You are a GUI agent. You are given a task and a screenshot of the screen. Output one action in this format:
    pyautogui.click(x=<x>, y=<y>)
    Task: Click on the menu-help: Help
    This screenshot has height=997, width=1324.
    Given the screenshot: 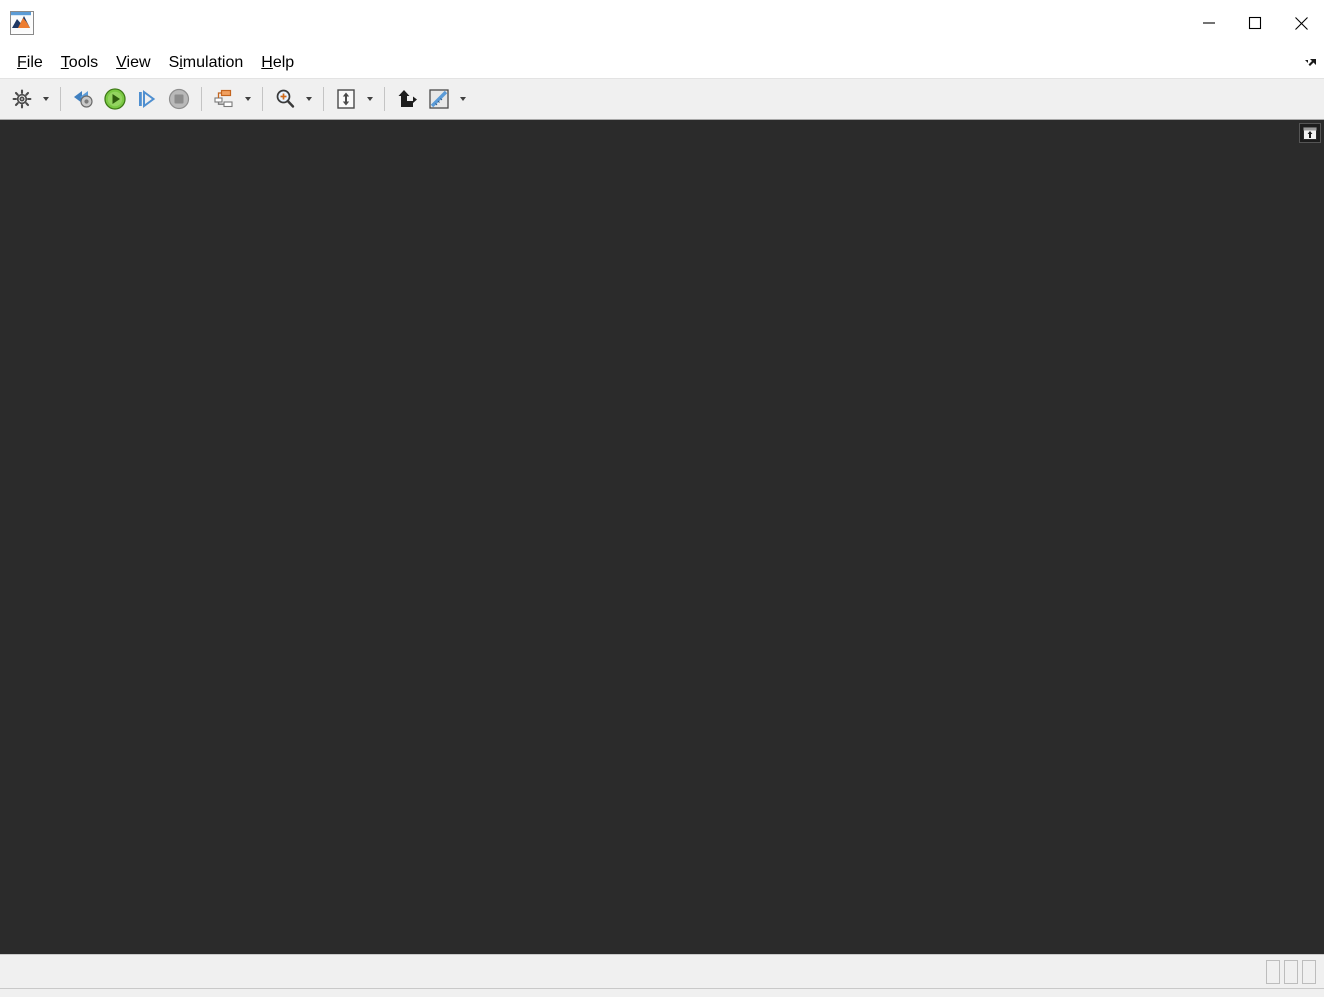 What is the action you would take?
    pyautogui.click(x=277, y=63)
    